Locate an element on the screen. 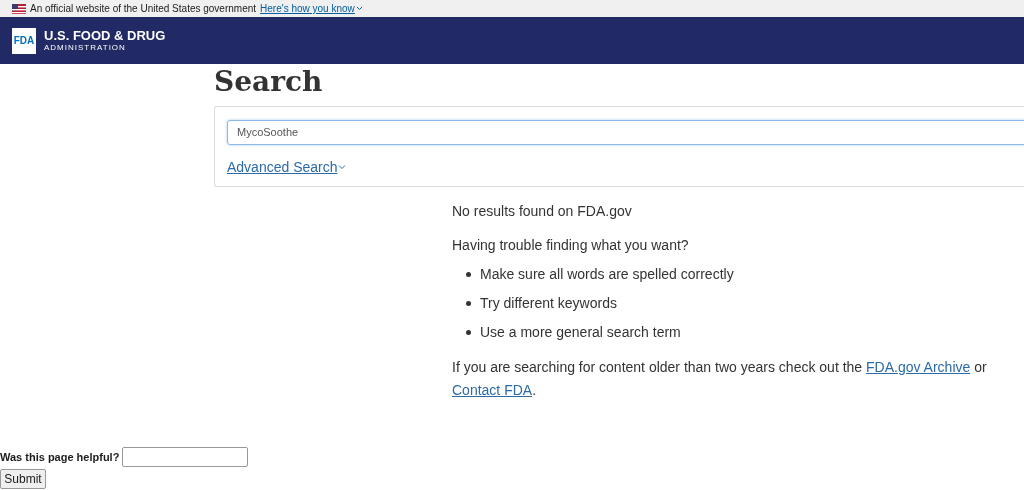 The width and height of the screenshot is (1024, 490). banner-text: An official website of the United States government is located at coordinates (143, 9).